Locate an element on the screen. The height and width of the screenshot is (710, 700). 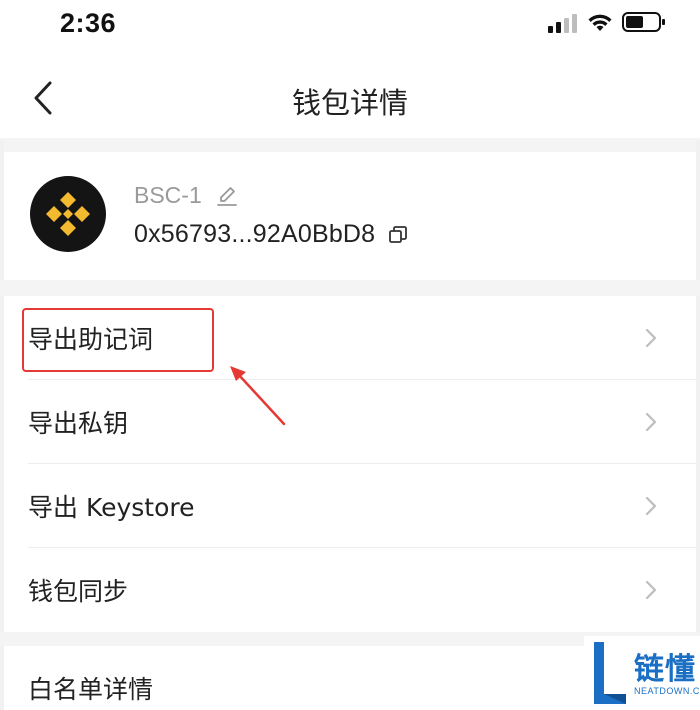
menu-item-label: 导出 Keystore is located at coordinates (111, 507).